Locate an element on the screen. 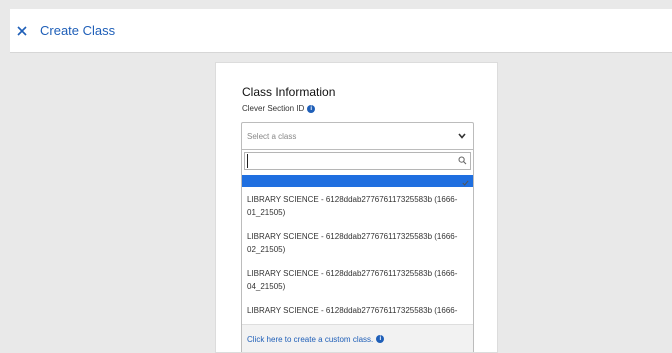  search-icon is located at coordinates (462, 160).